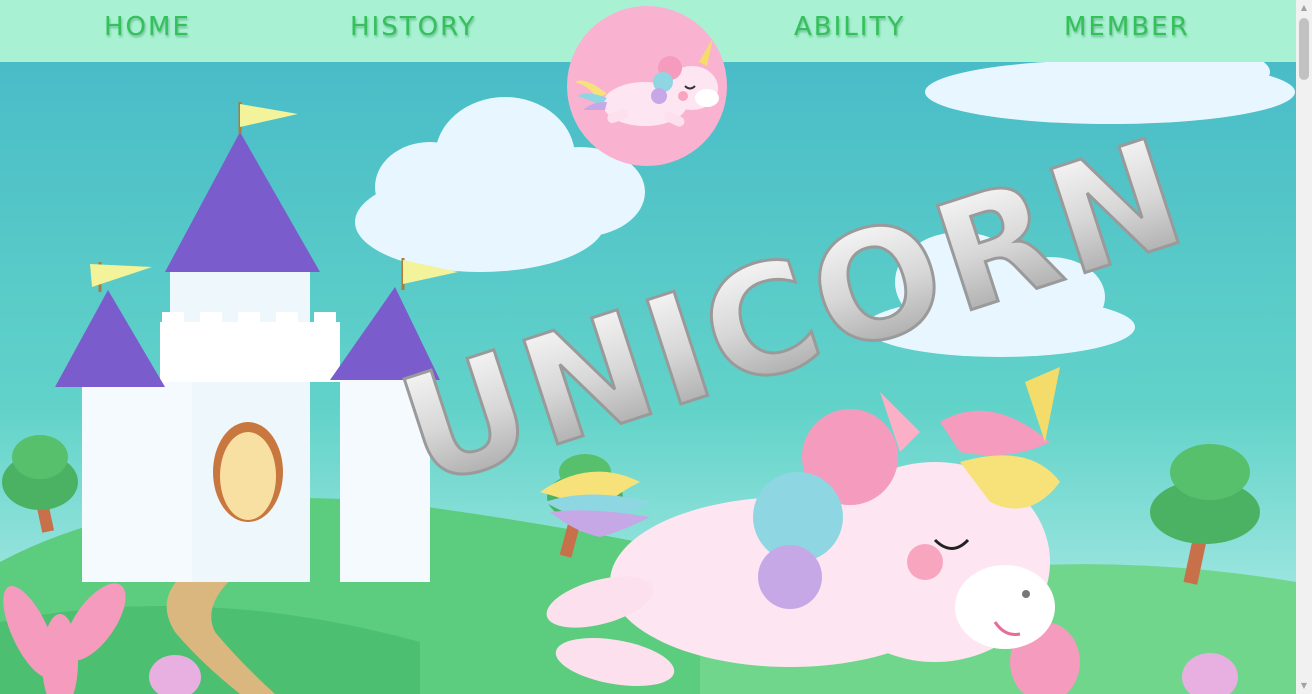  Describe the element at coordinates (1110, 93) in the screenshot. I see `cloud` at that location.